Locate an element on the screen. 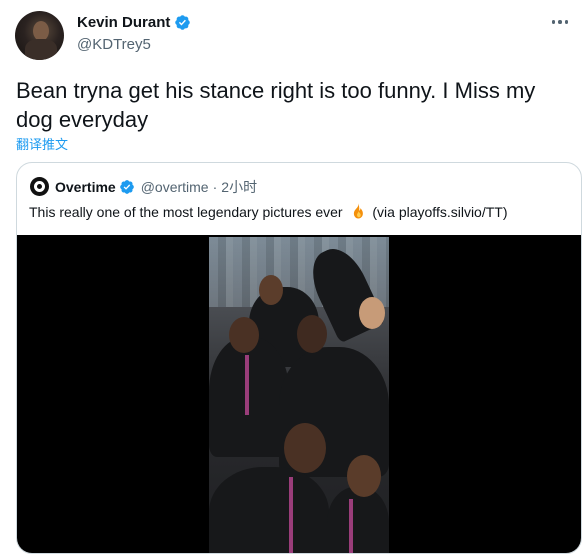  author-name-row: Kevin Durant is located at coordinates (134, 22).